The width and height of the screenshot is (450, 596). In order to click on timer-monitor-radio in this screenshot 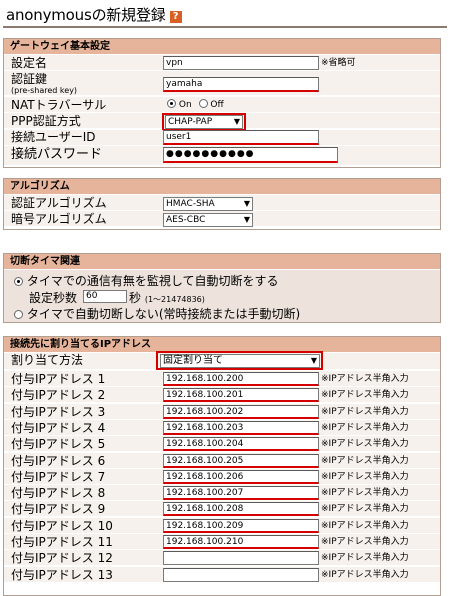, I will do `click(18, 281)`.